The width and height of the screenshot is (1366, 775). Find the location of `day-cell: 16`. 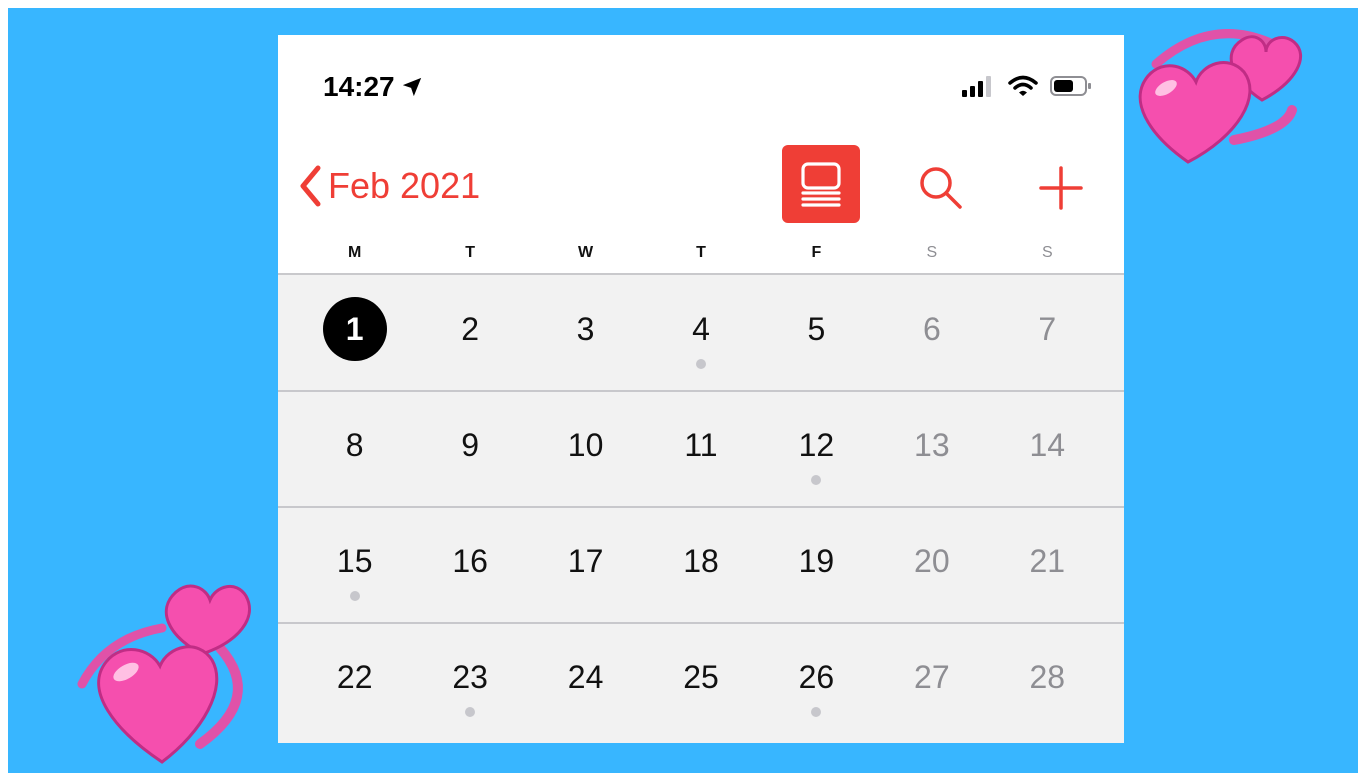

day-cell: 16 is located at coordinates (469, 565).